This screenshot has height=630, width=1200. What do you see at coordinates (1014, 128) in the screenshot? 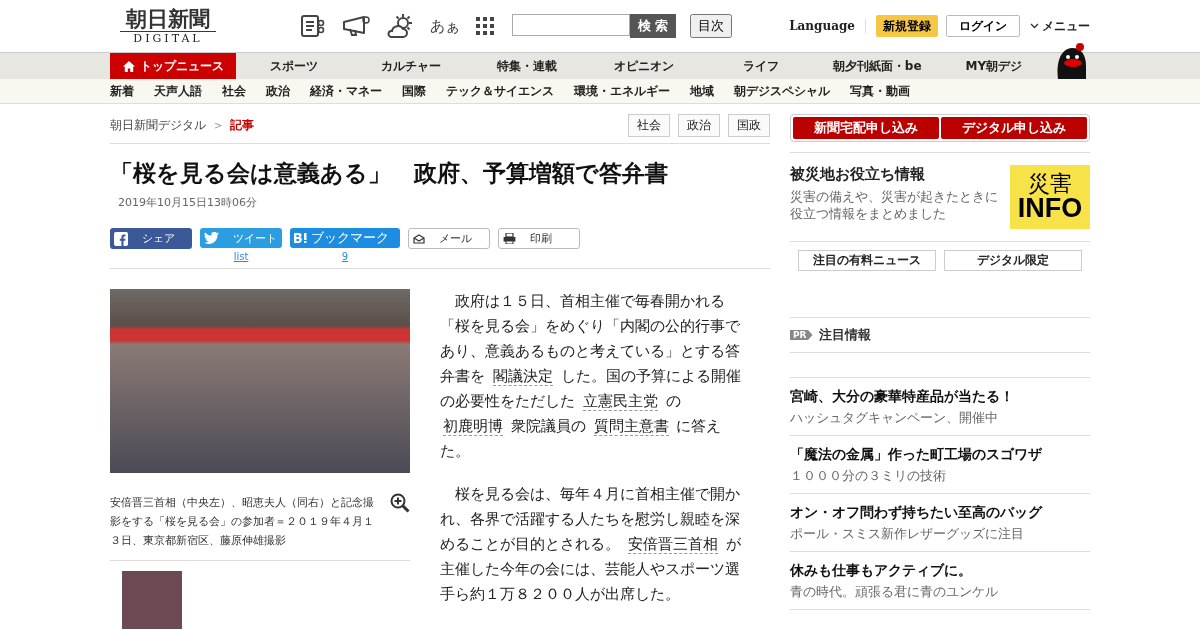
I see `subscribe-button: デジタル申し込み` at bounding box center [1014, 128].